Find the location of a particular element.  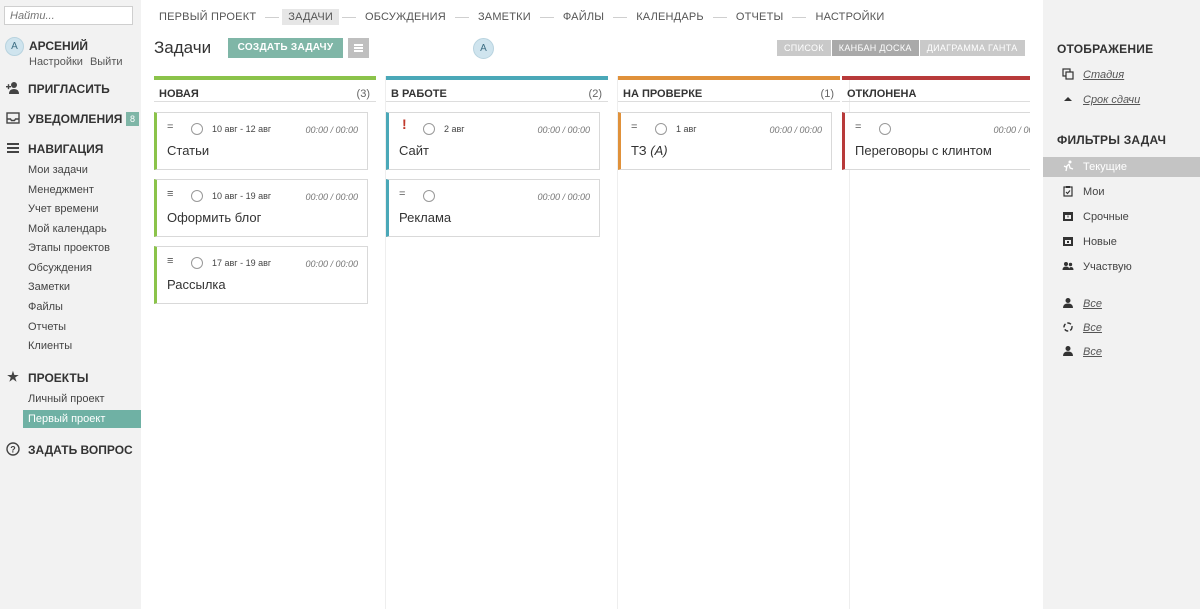

task-title: Рассылка is located at coordinates (196, 284).